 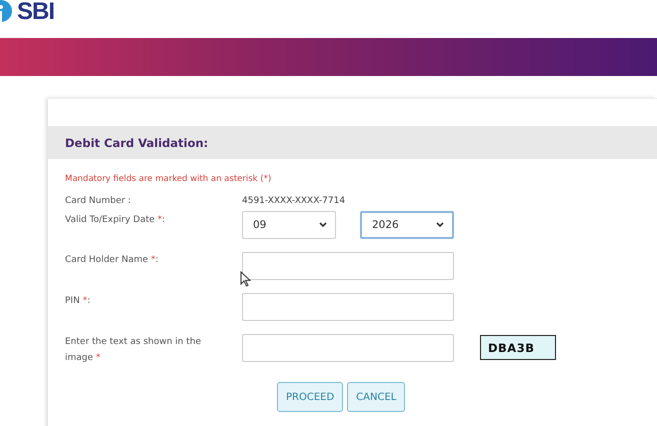 I want to click on card-number: 4591-XXXX-XXXX-7714, so click(x=294, y=201).